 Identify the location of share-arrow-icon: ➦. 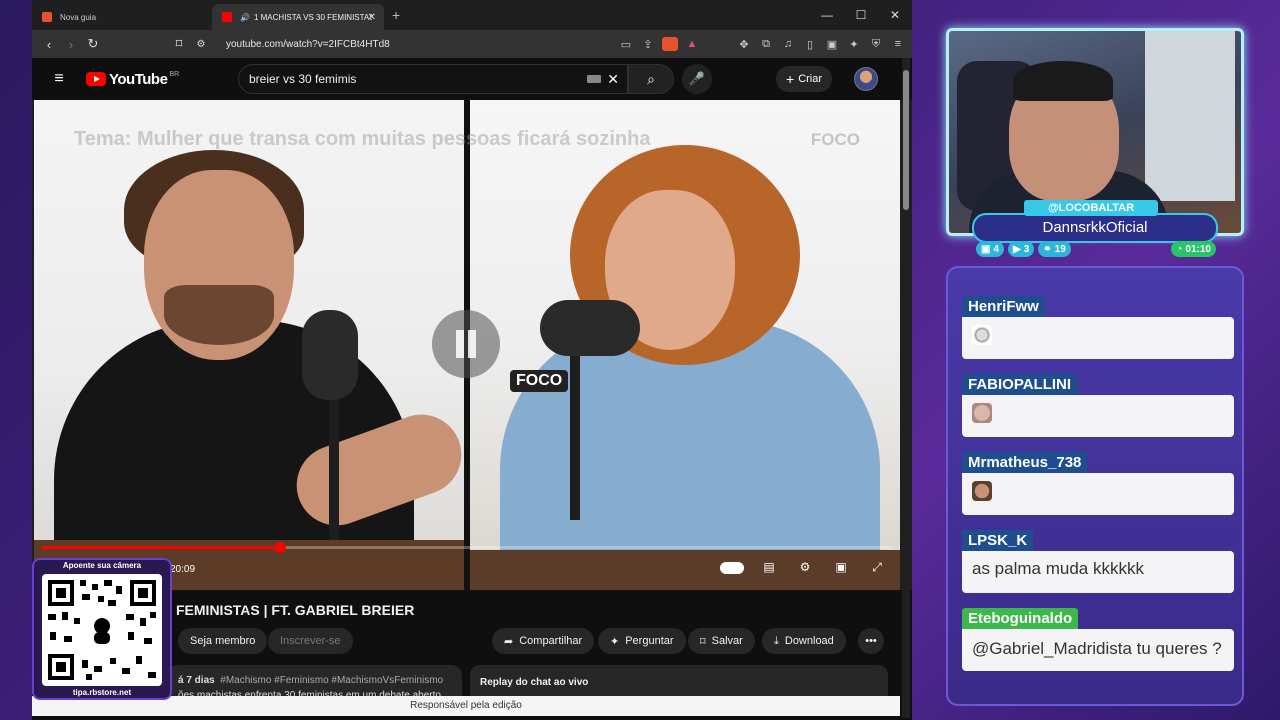
(509, 641).